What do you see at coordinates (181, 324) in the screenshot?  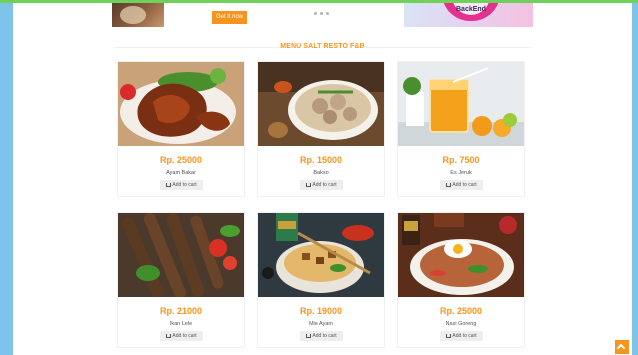 I see `product-name: Ikan Lele` at bounding box center [181, 324].